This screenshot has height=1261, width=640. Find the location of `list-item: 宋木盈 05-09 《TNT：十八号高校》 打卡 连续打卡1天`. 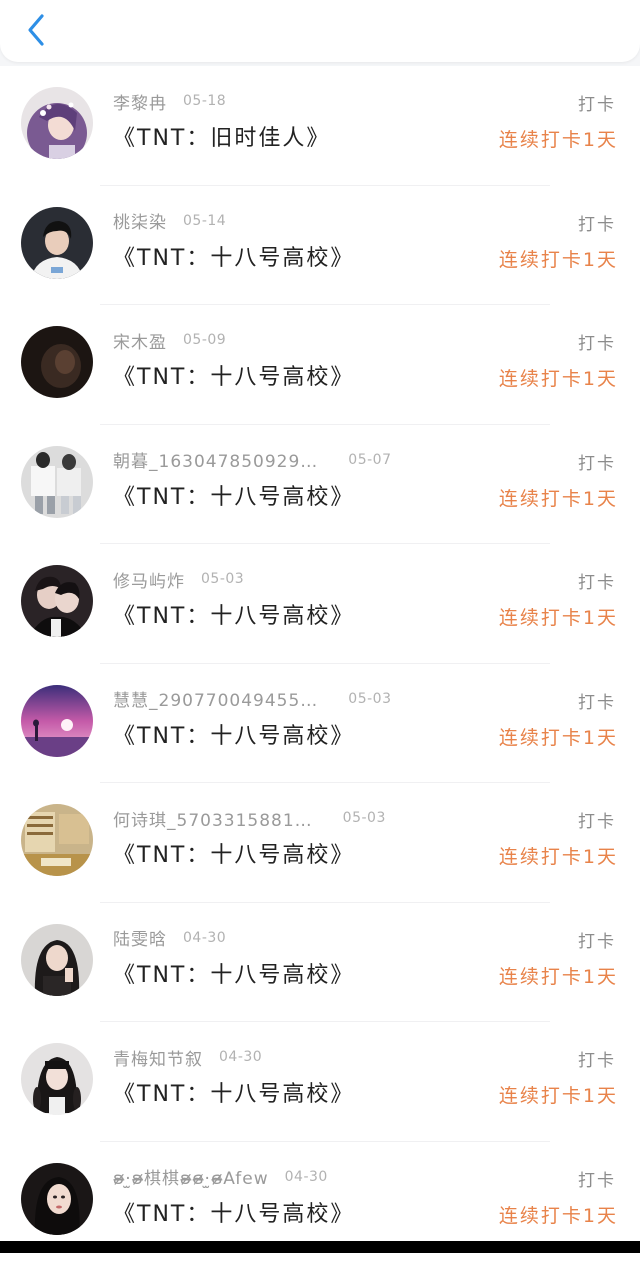

list-item: 宋木盈 05-09 《TNT：十八号高校》 打卡 连续打卡1天 is located at coordinates (320, 365).